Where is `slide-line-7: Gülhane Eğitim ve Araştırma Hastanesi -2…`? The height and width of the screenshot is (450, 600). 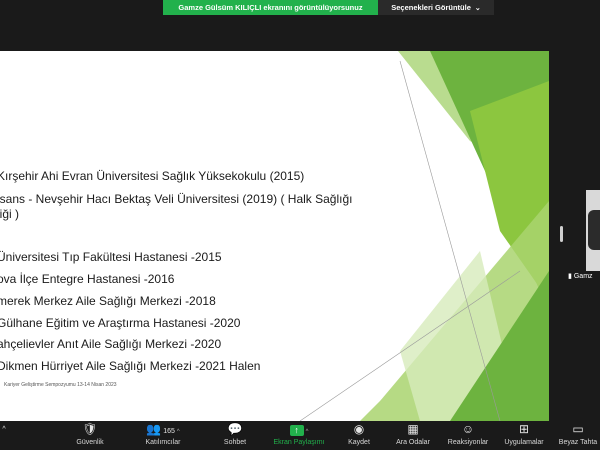 slide-line-7: Gülhane Eğitim ve Araştırma Hastanesi -2… is located at coordinates (120, 323).